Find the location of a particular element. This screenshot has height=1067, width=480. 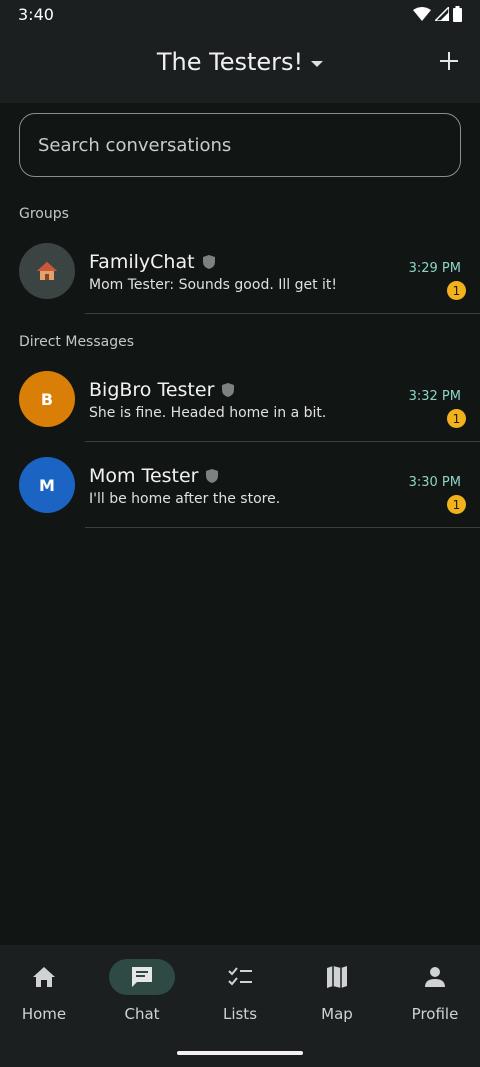

nav-home: Home is located at coordinates (44, 991).